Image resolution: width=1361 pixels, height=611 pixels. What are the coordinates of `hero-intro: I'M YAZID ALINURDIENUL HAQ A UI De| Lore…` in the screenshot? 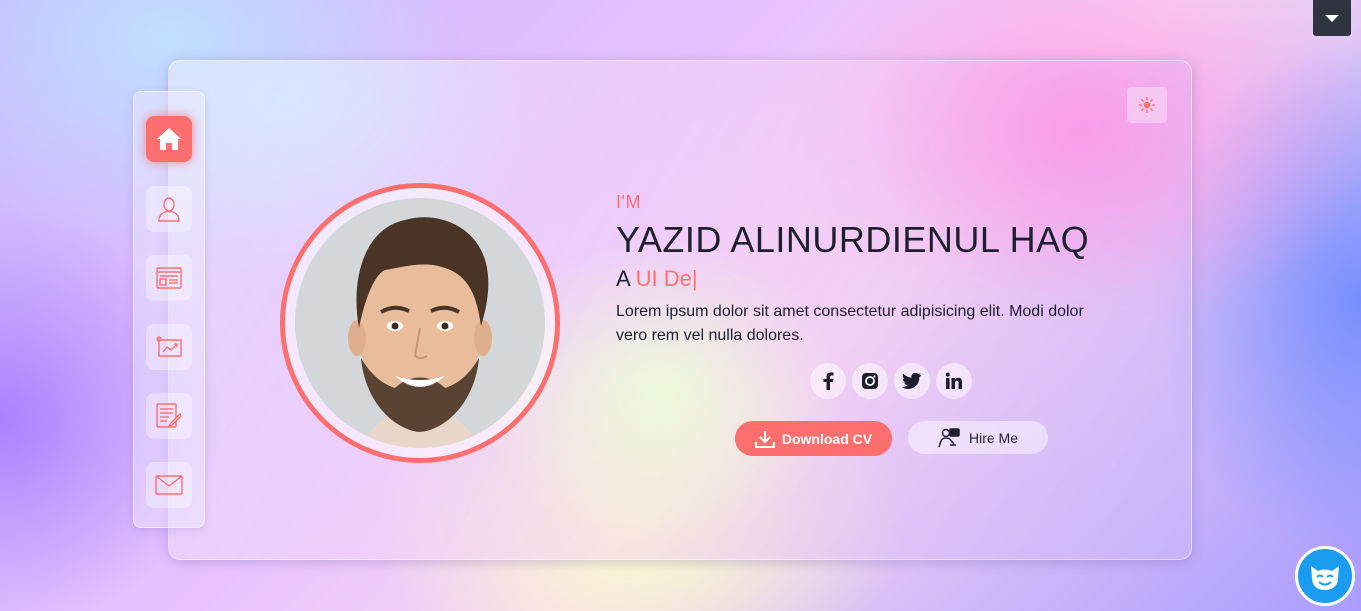 It's located at (876, 269).